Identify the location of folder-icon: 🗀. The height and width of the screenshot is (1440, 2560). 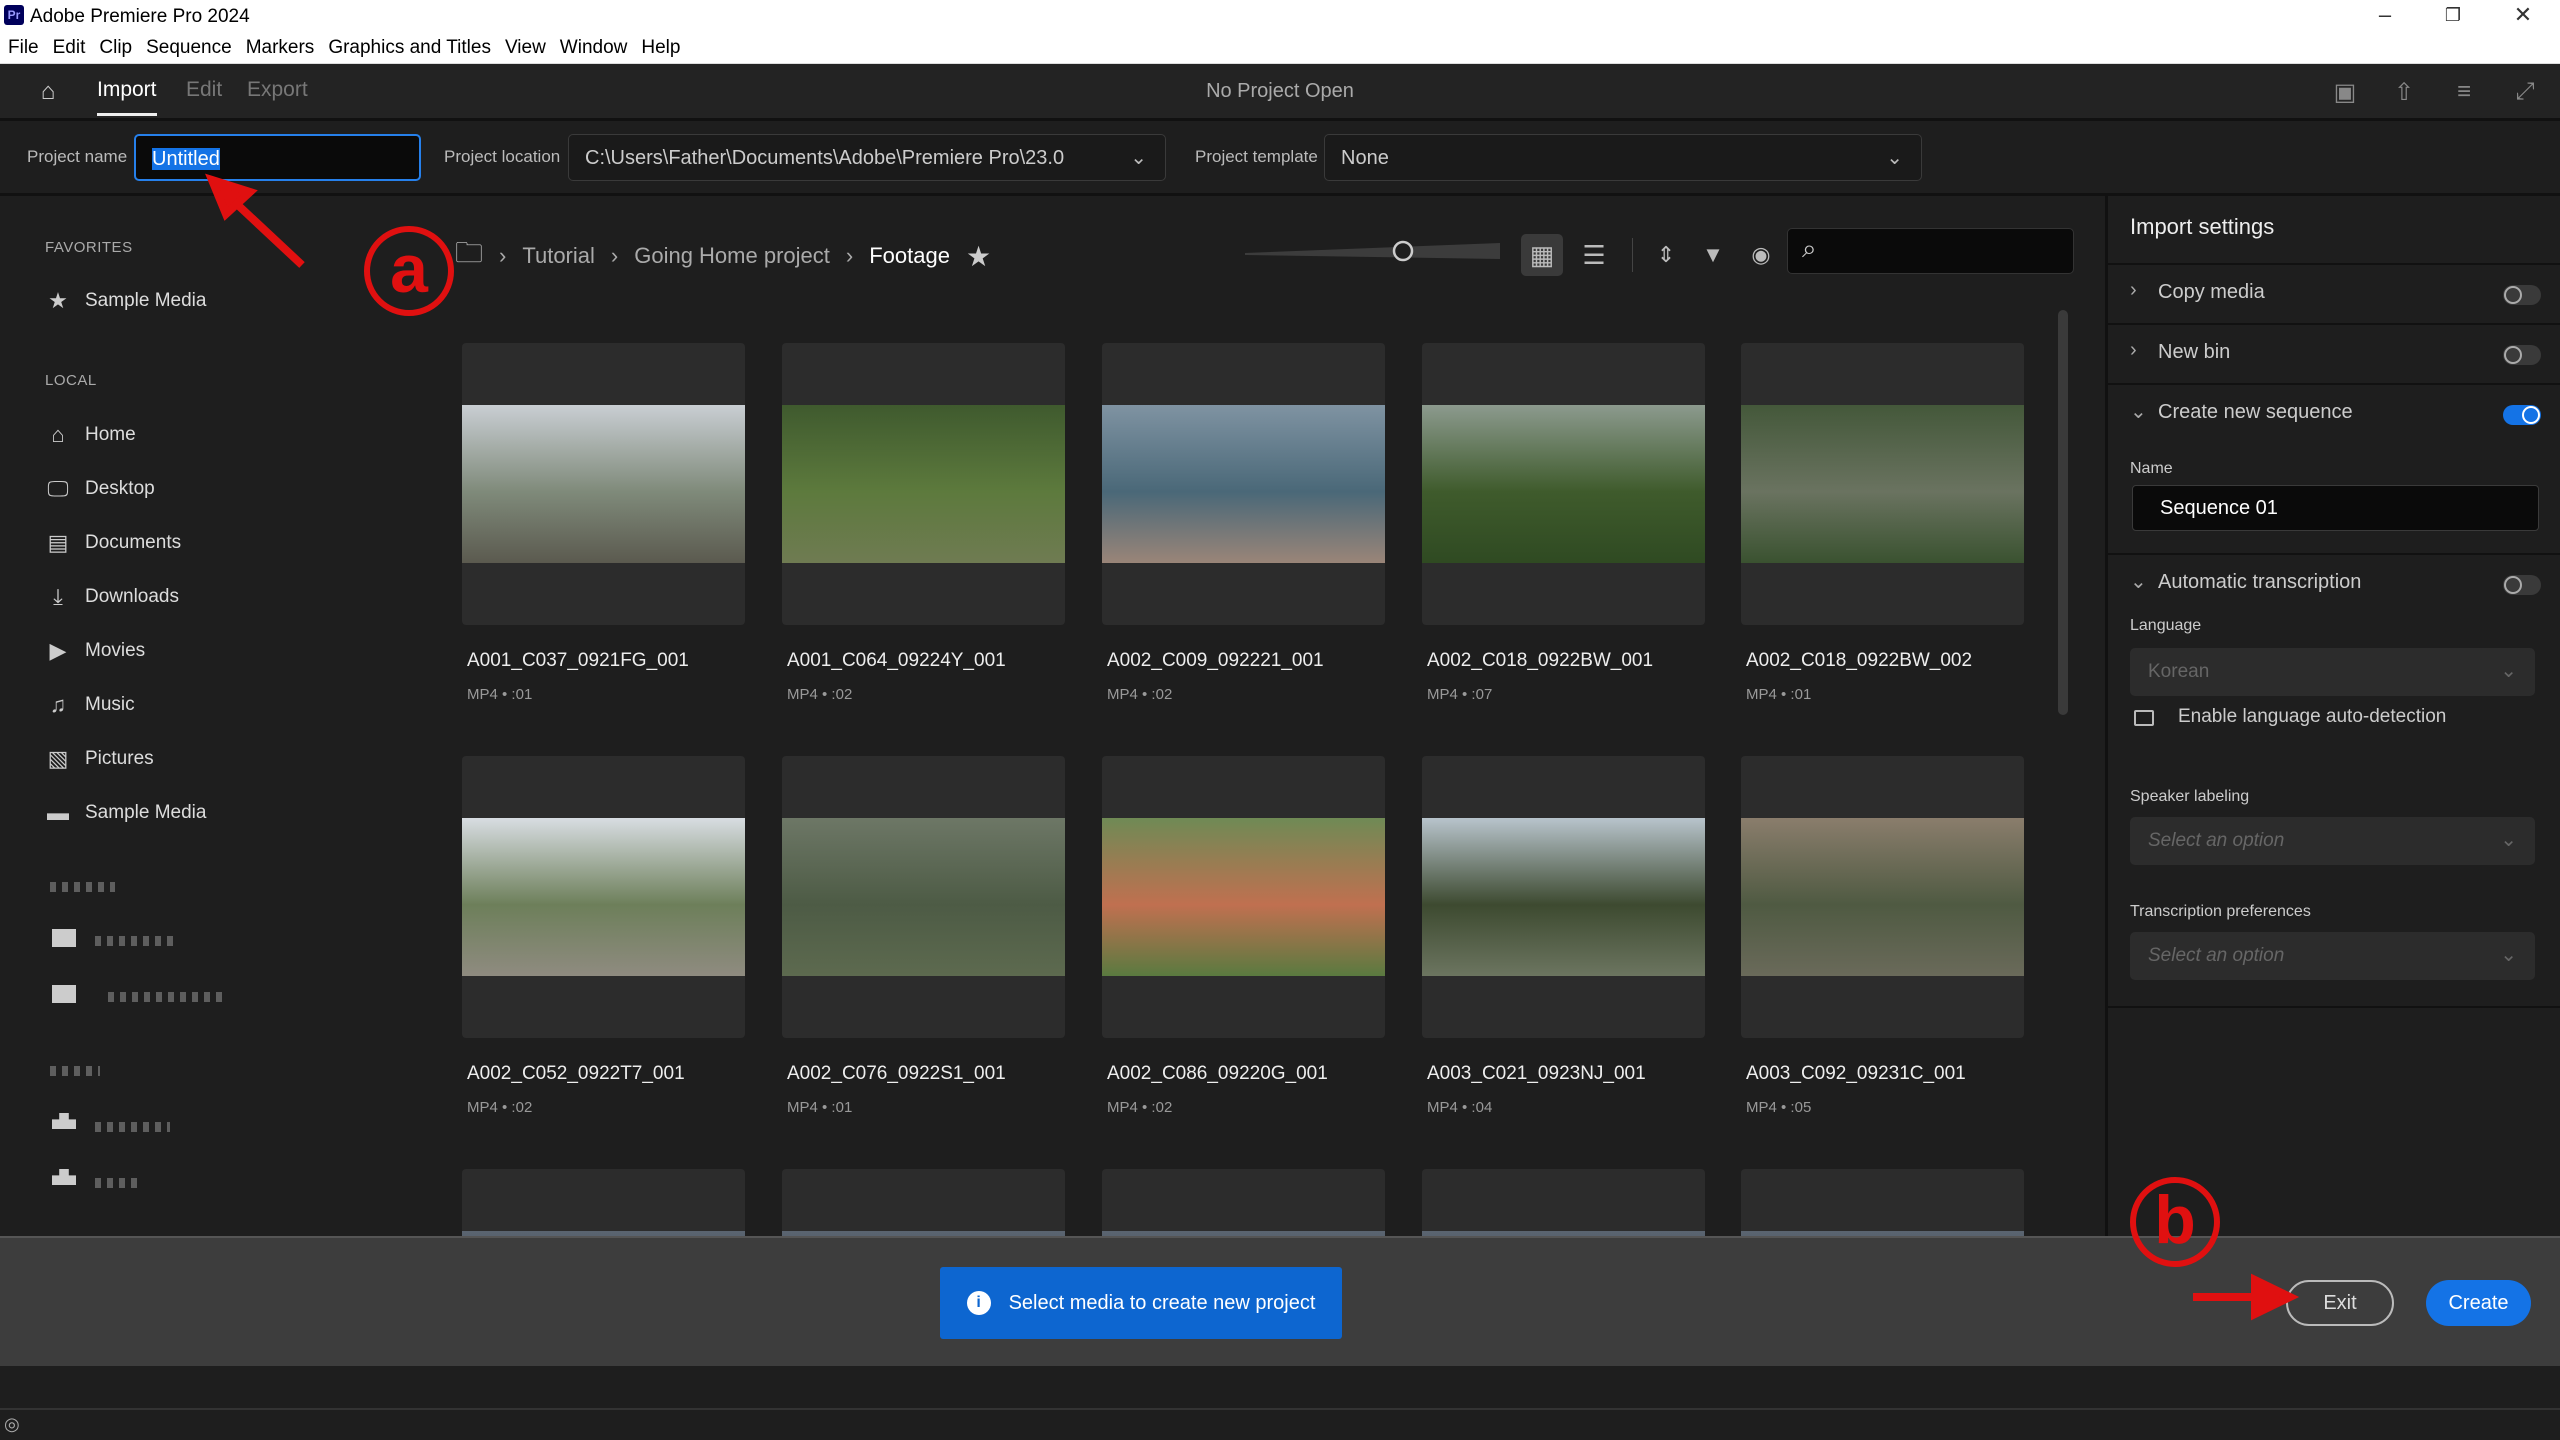
(469, 256).